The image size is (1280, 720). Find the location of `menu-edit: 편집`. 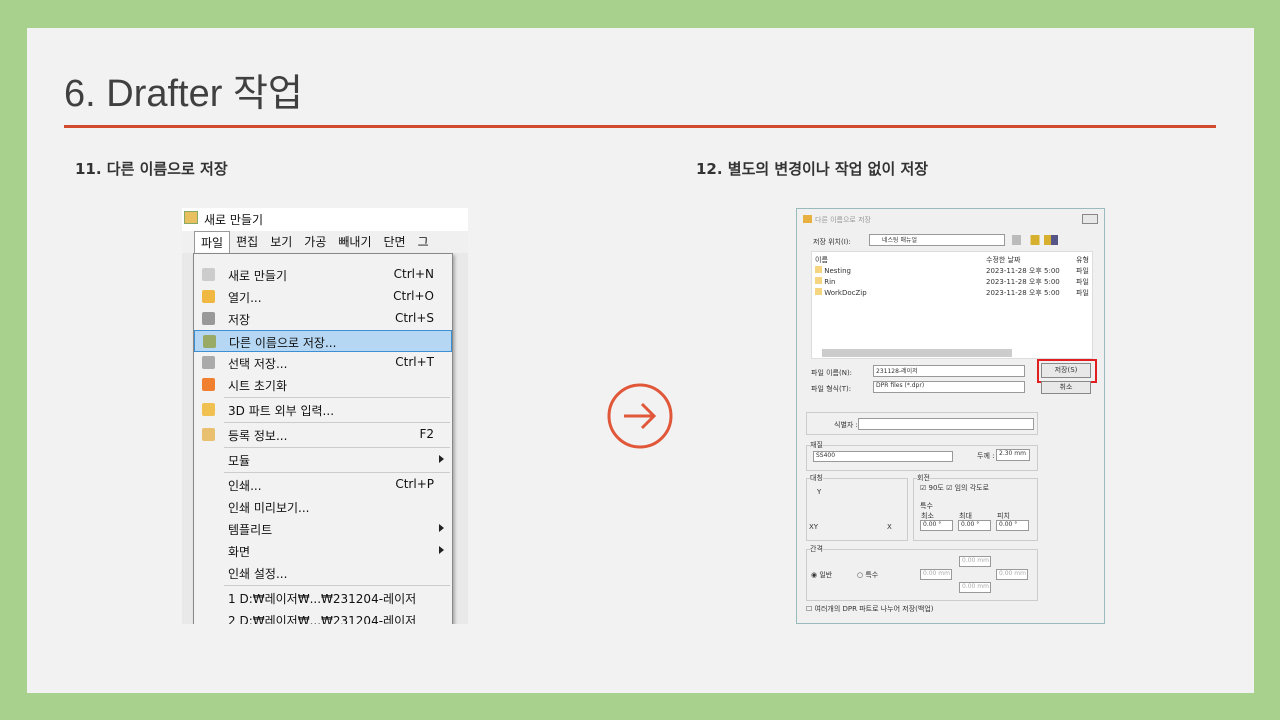

menu-edit: 편집 is located at coordinates (247, 242).